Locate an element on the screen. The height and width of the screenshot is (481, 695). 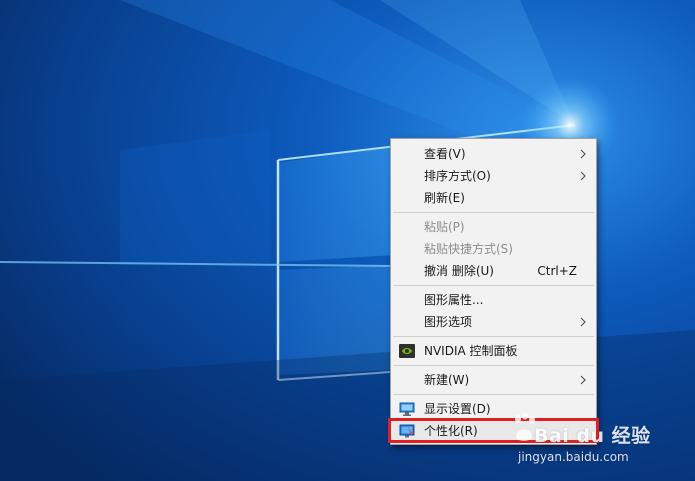
display-settings-icon is located at coordinates (407, 409).